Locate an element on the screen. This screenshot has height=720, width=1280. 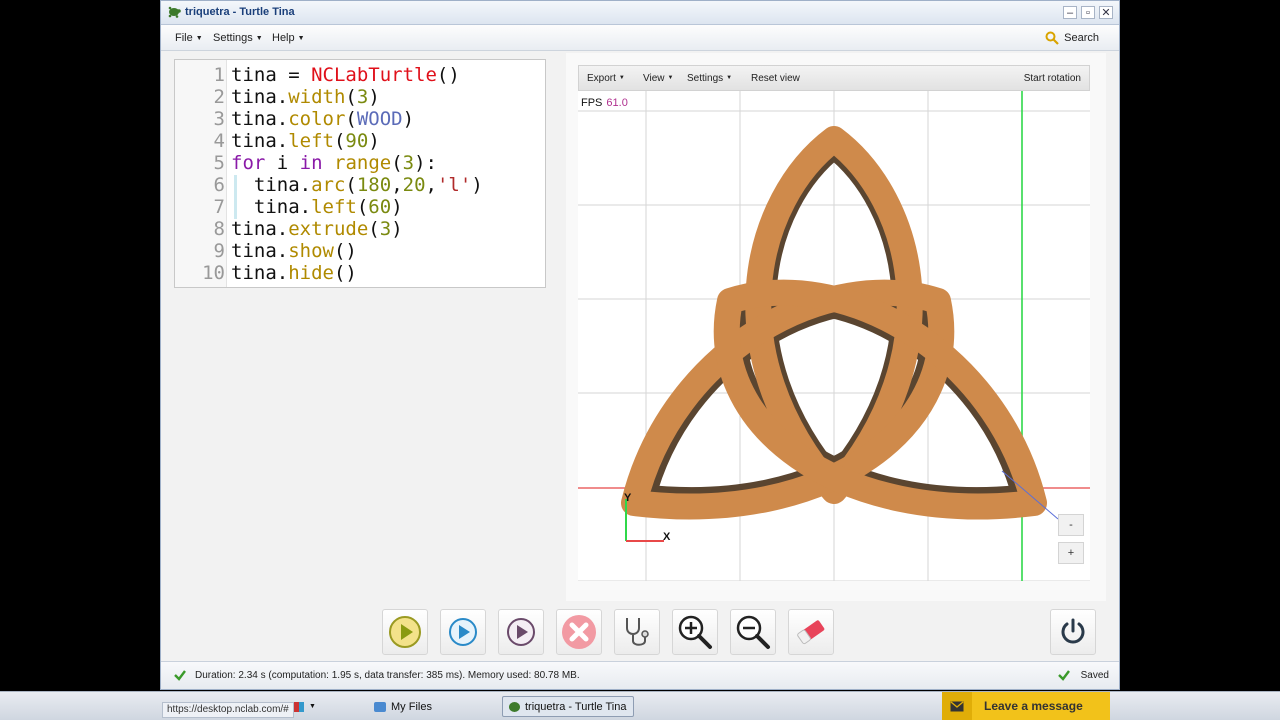
grid-icon is located at coordinates (299, 706).